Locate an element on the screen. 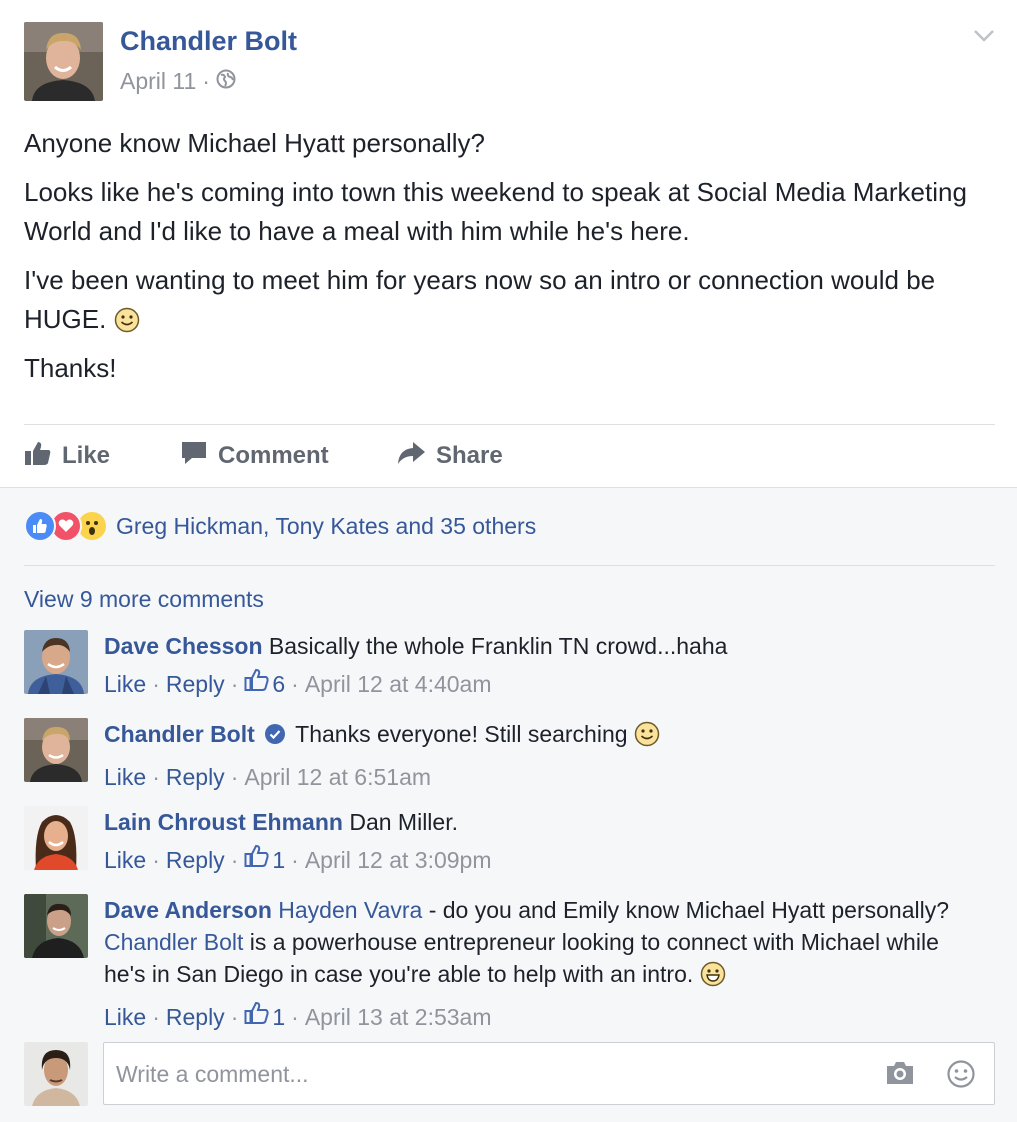 This screenshot has width=1017, height=1122. post-date: April 11 is located at coordinates (158, 81).